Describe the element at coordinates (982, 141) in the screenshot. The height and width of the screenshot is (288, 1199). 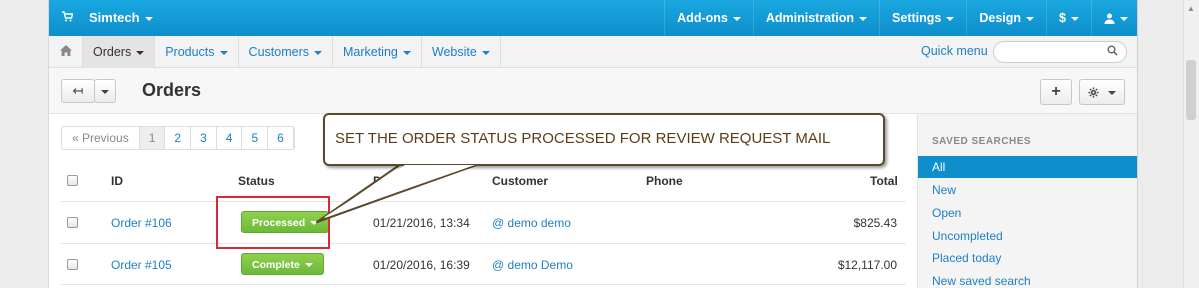
I see `sidebar-title: SAVED SEARCHES` at that location.